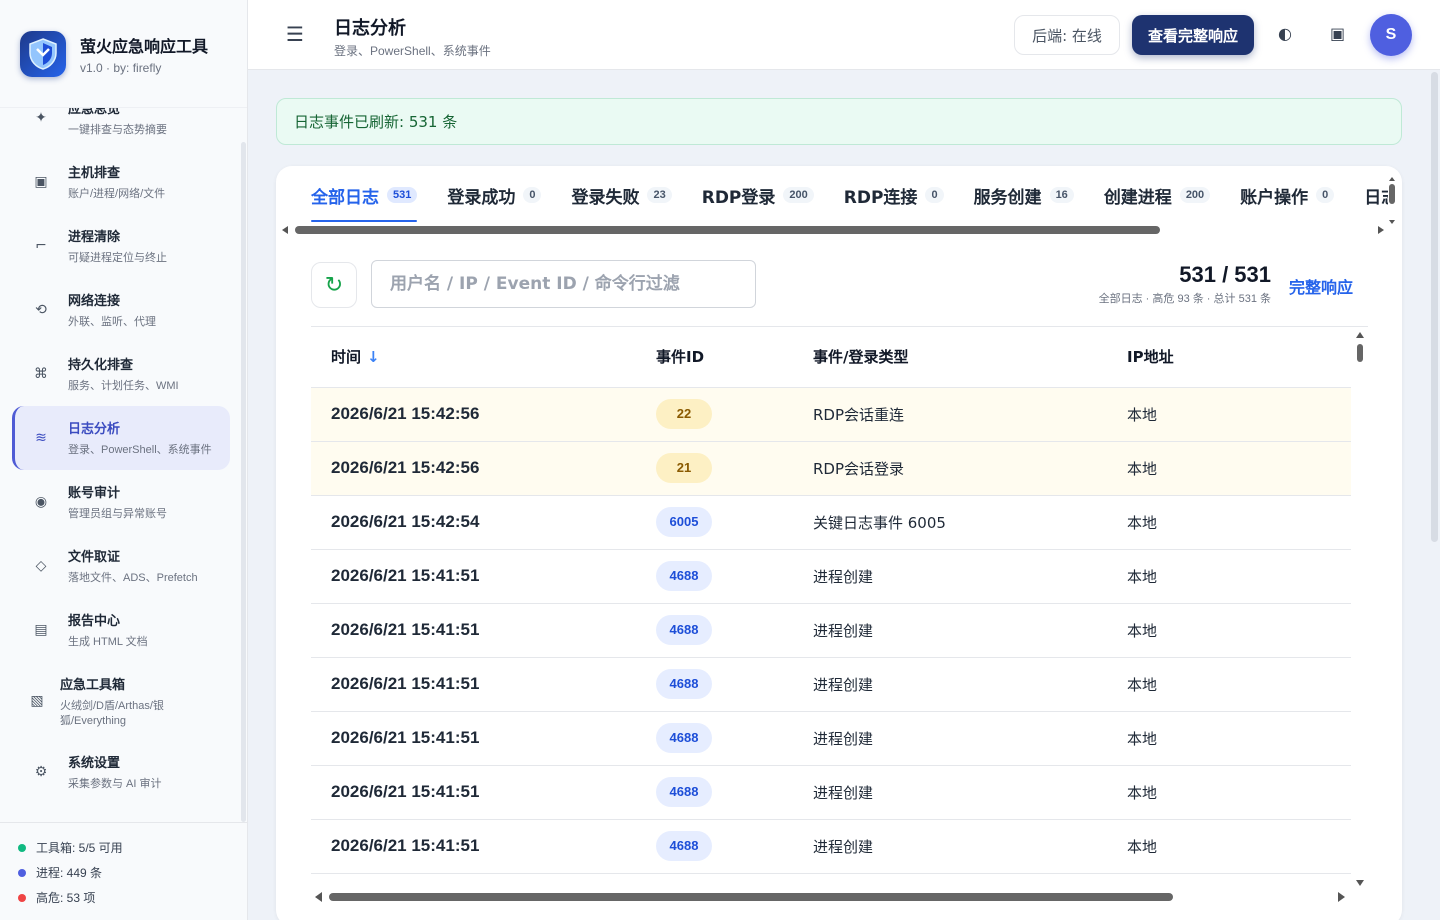 This screenshot has height=920, width=1440. Describe the element at coordinates (734, 357) in the screenshot. I see `column-event-id-header: 事件ID` at that location.